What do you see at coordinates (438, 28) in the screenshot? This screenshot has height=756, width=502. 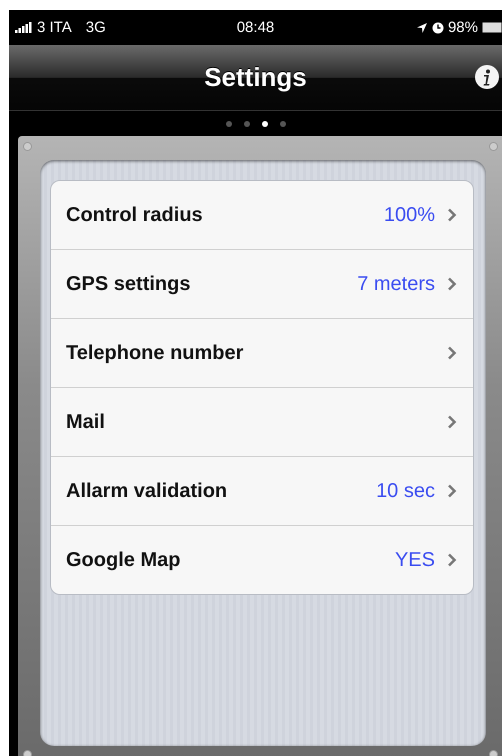 I see `clock-icon` at bounding box center [438, 28].